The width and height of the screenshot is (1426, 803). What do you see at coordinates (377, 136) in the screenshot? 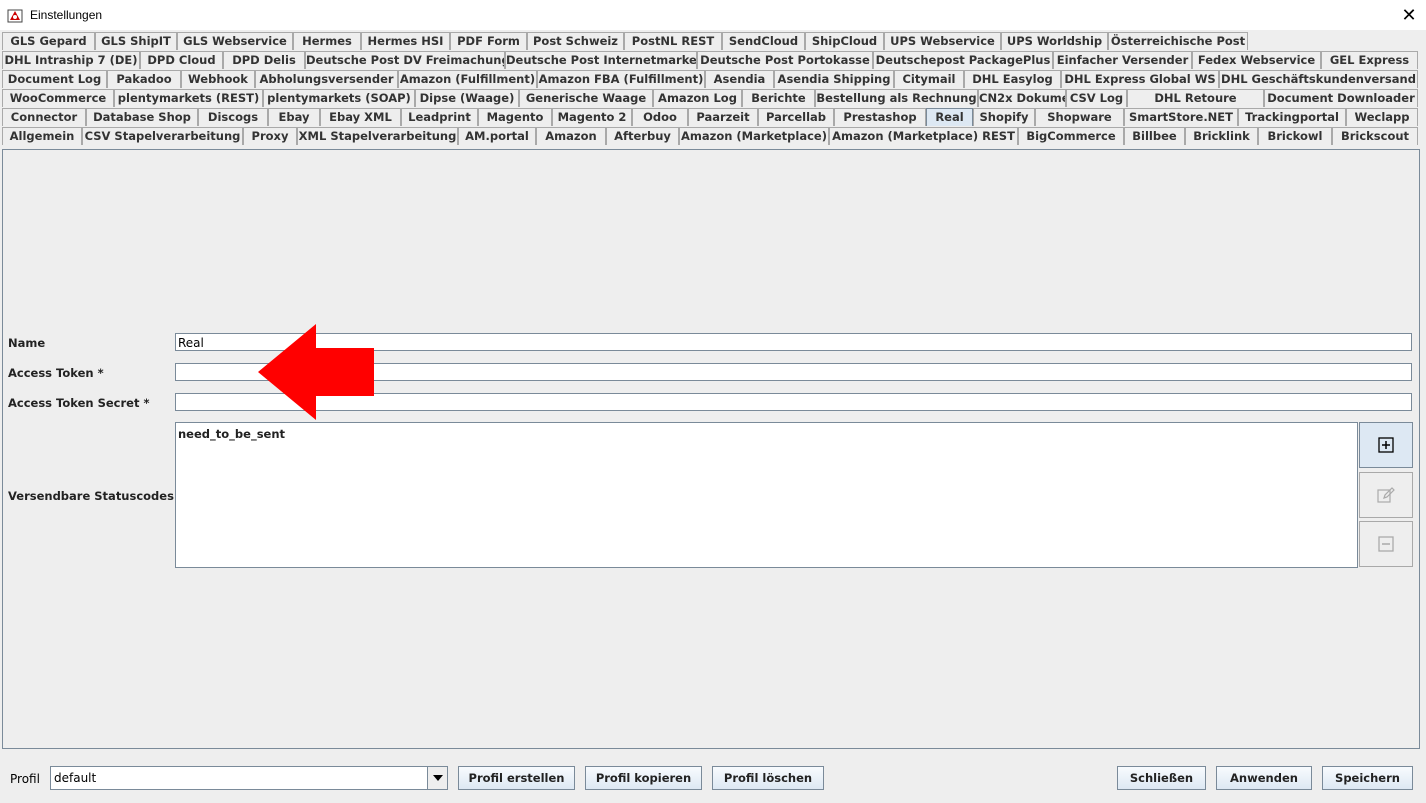
I see `tab-xml-stapelverarbeitung: XML Stapelverarbeitung` at bounding box center [377, 136].